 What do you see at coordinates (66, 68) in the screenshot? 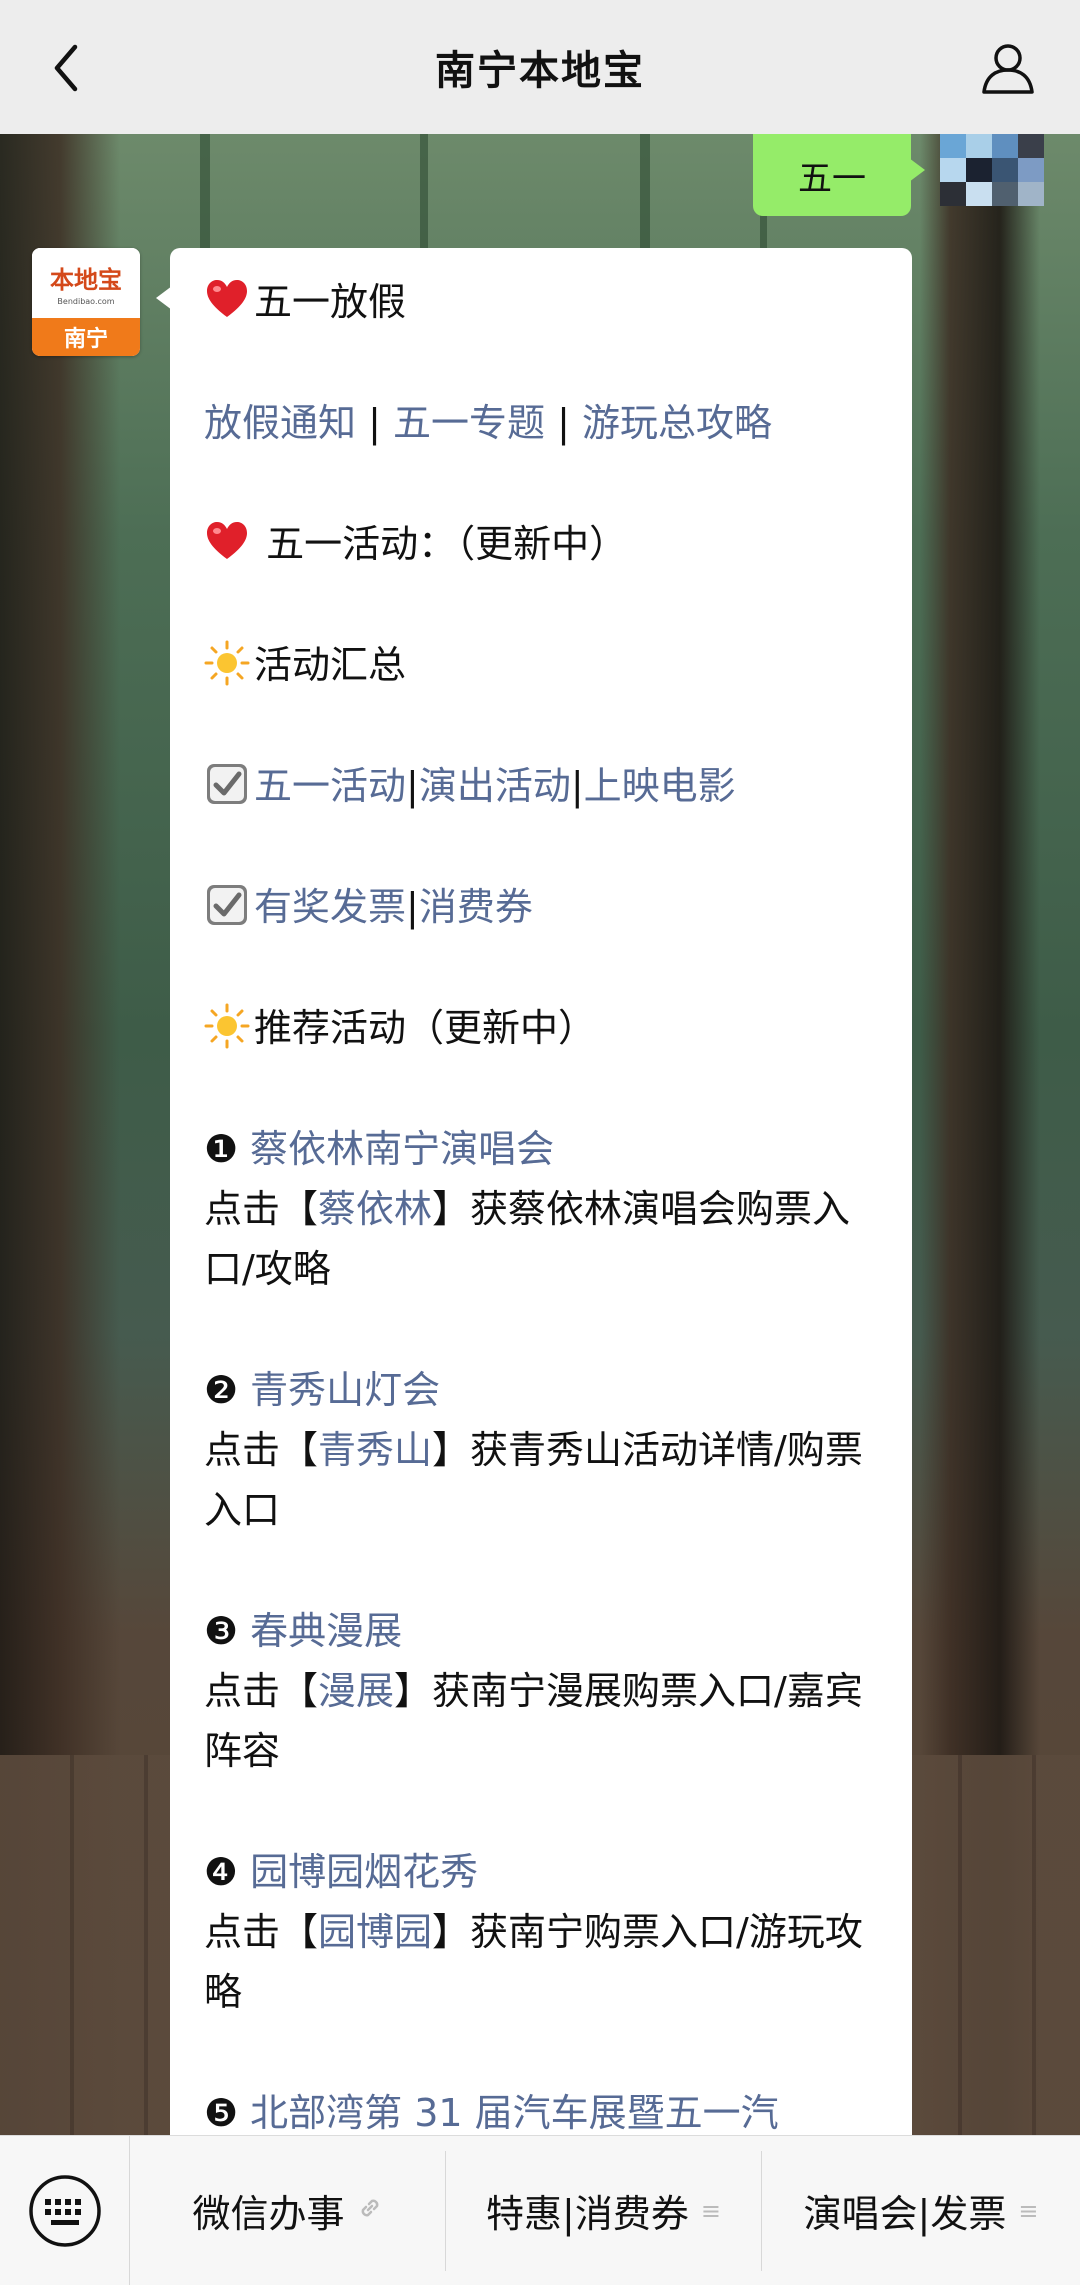
I see `back-arrow-icon` at bounding box center [66, 68].